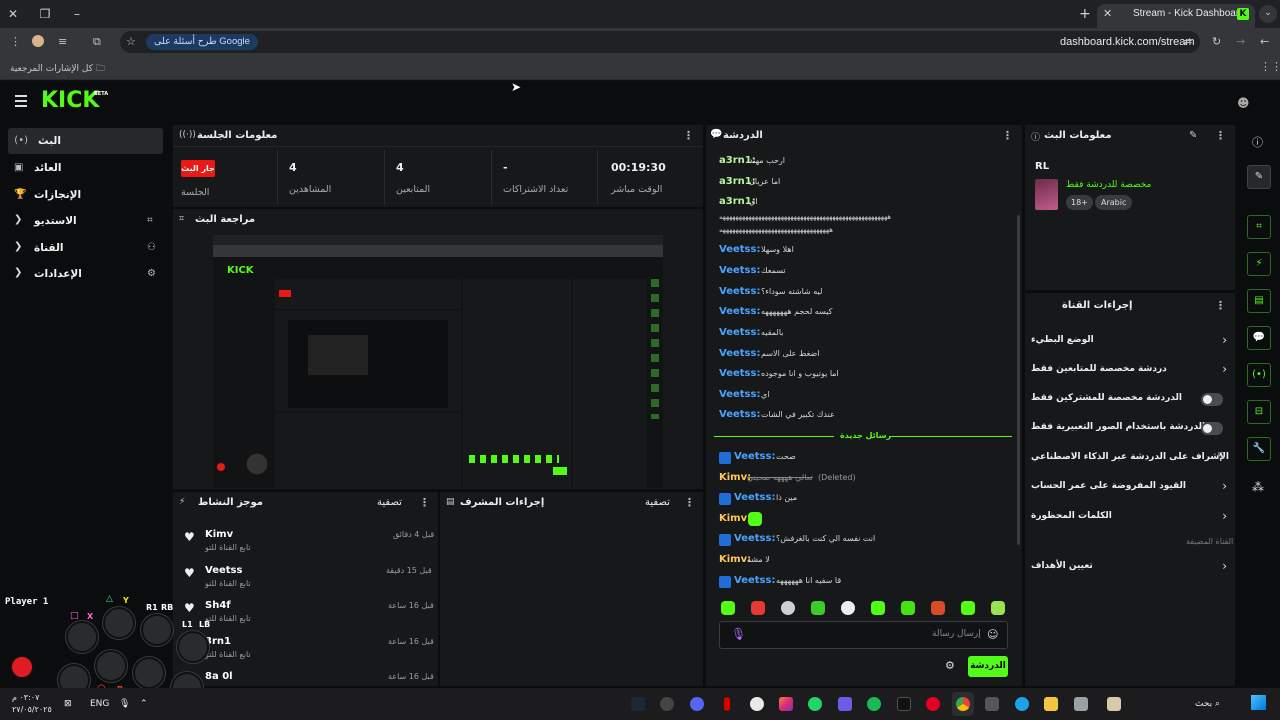  Describe the element at coordinates (85, 195) in the screenshot. I see `sidebar-item-achievements: 🏆 الإنجازات` at that location.